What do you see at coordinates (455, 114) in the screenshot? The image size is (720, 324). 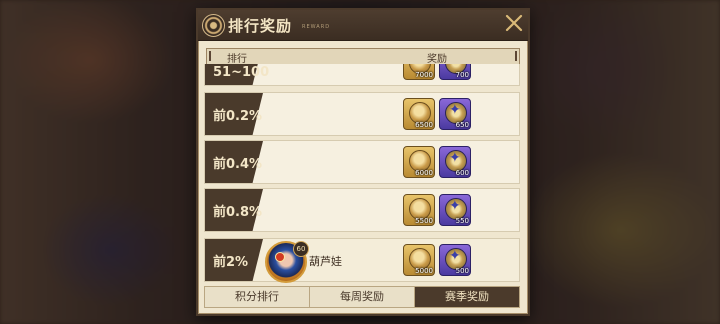 I see `reward-item-purple: 650` at bounding box center [455, 114].